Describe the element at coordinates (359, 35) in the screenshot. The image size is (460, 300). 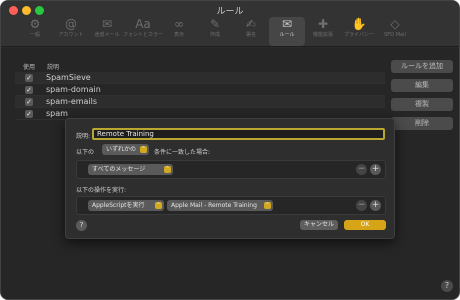
I see `toolbar-item-label: プライバシー` at that location.